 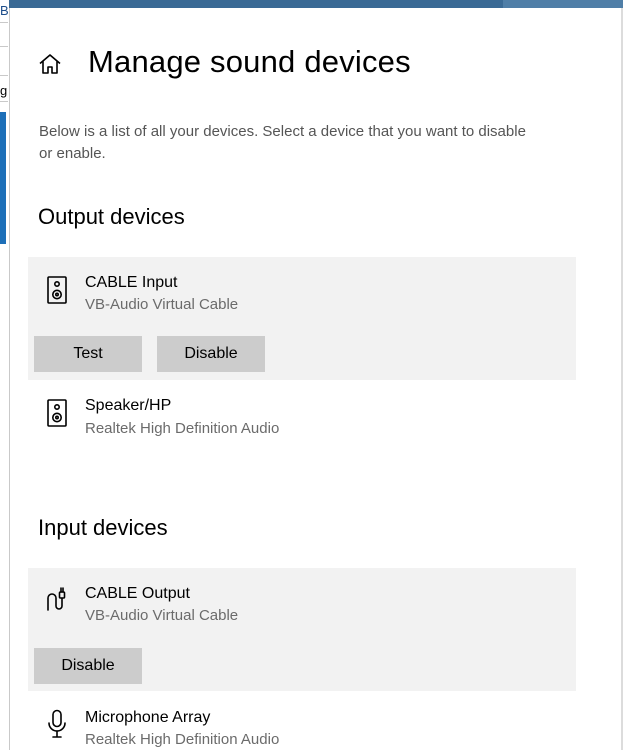 I want to click on background-window-text: g, so click(x=4, y=90).